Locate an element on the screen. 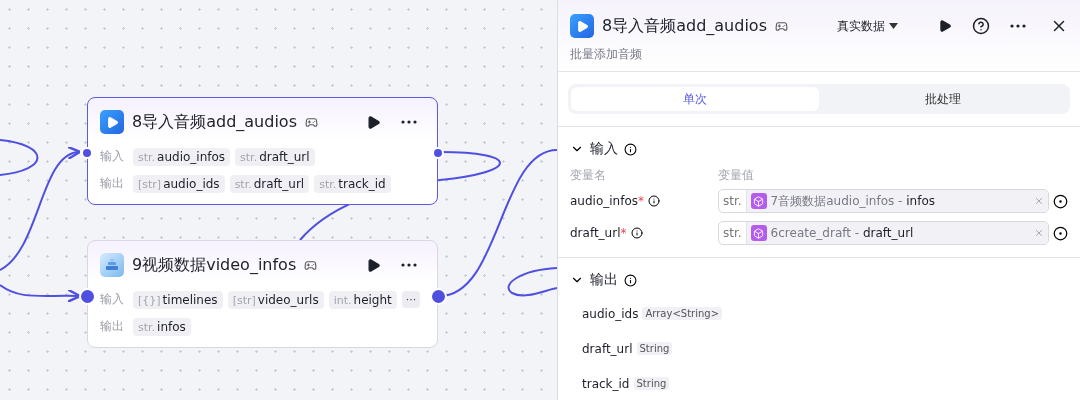 Image resolution: width=1080 pixels, height=400 pixels. parameter-chip: [str] video_urls is located at coordinates (275, 299).